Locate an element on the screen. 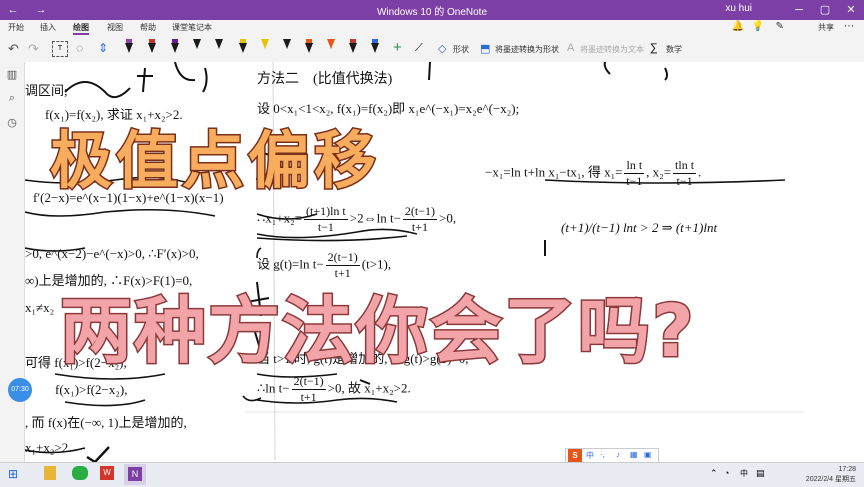 This screenshot has width=864, height=487. left-line-1: 调区间; is located at coordinates (46, 89).